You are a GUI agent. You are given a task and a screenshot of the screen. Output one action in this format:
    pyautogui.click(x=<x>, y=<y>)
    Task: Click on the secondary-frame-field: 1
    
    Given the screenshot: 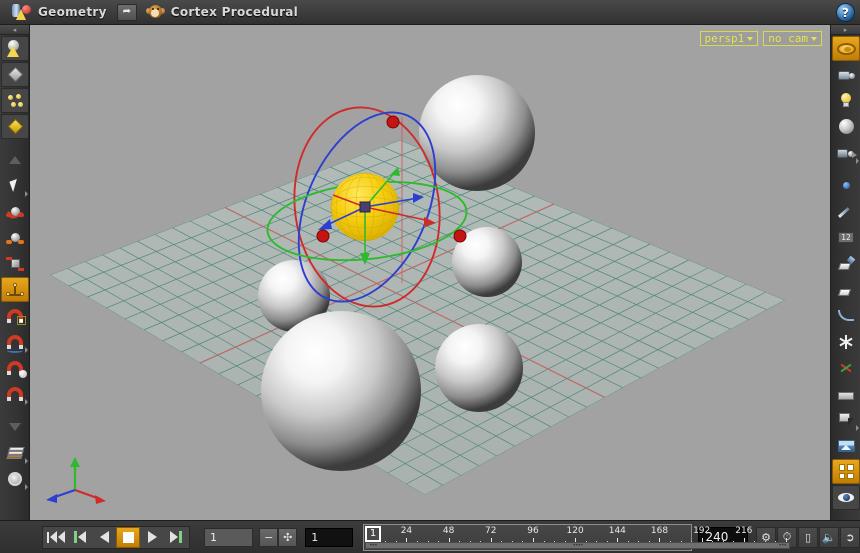 What is the action you would take?
    pyautogui.click(x=329, y=537)
    